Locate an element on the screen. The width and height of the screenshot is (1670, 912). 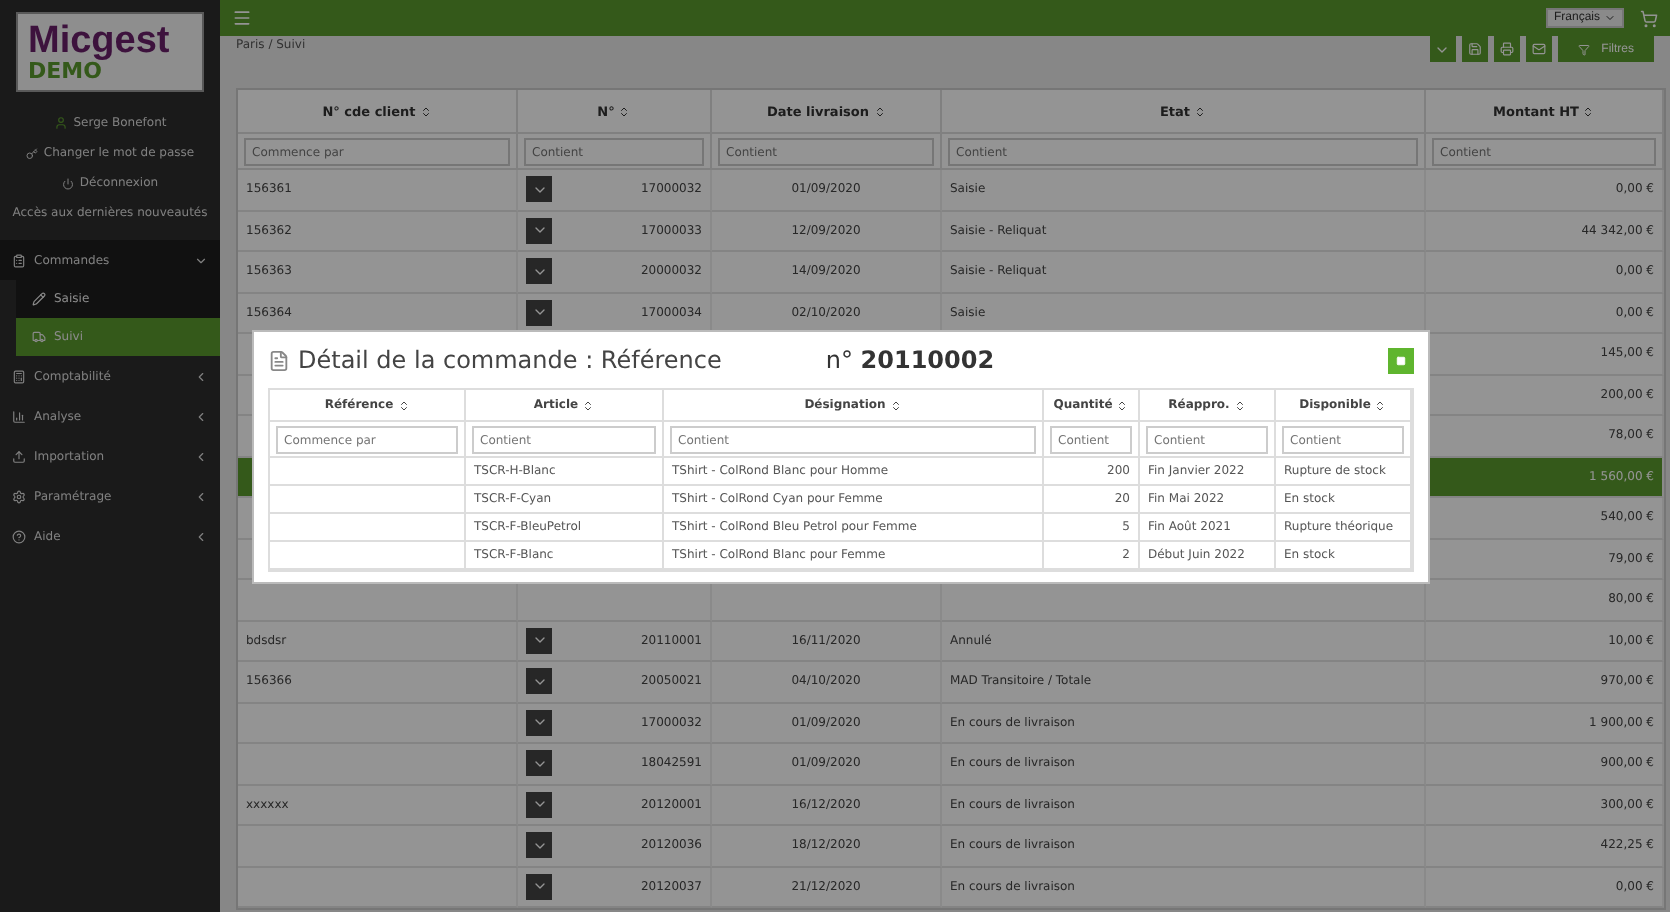
print-button is located at coordinates (1506, 49).